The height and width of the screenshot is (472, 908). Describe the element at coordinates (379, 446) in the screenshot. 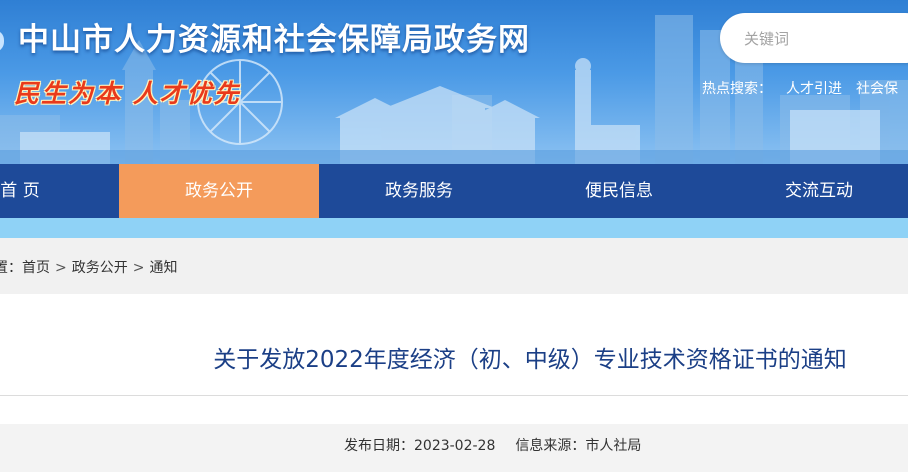

I see `publish-date-label: 发布日期：` at that location.